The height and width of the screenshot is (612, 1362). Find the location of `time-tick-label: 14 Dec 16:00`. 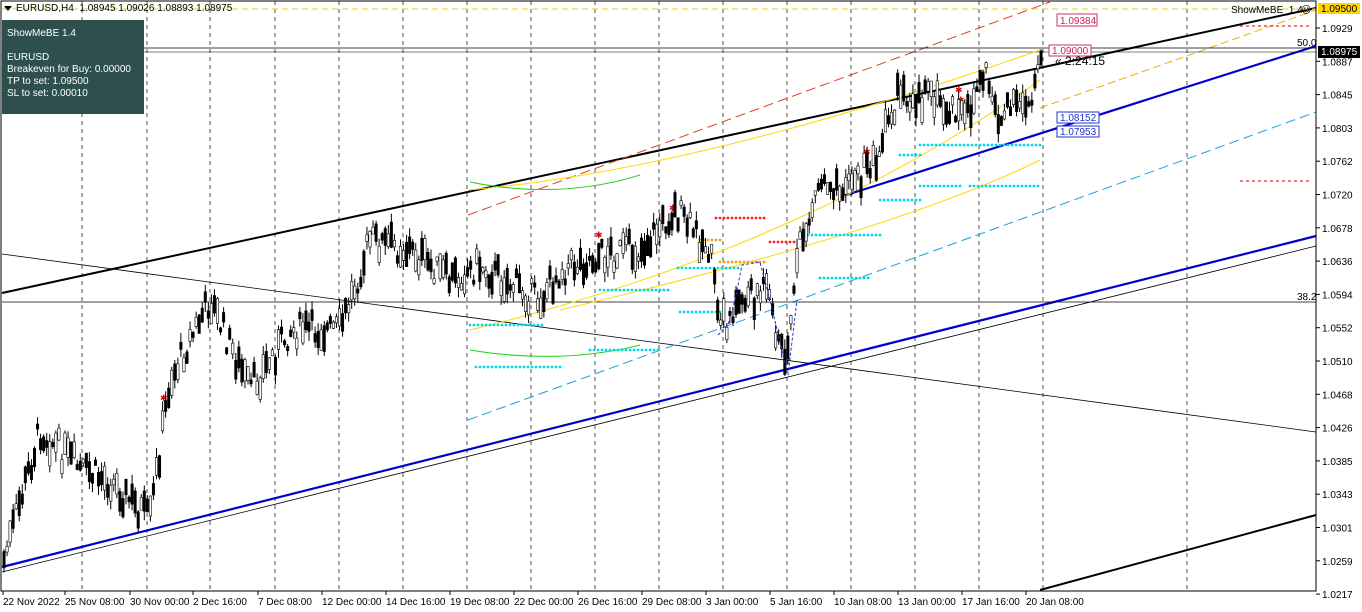

time-tick-label: 14 Dec 16:00 is located at coordinates (416, 602).